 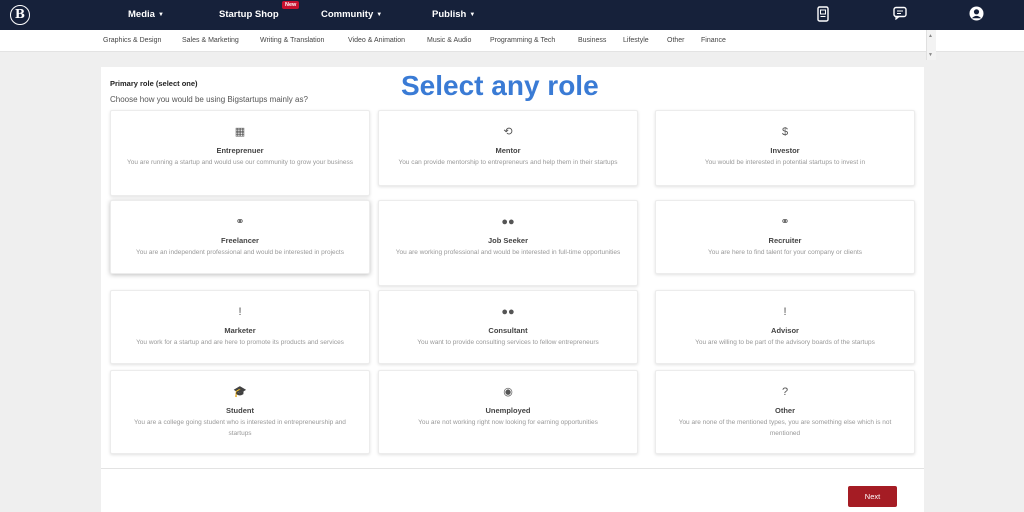 What do you see at coordinates (291, 5) in the screenshot?
I see `new-badge: New` at bounding box center [291, 5].